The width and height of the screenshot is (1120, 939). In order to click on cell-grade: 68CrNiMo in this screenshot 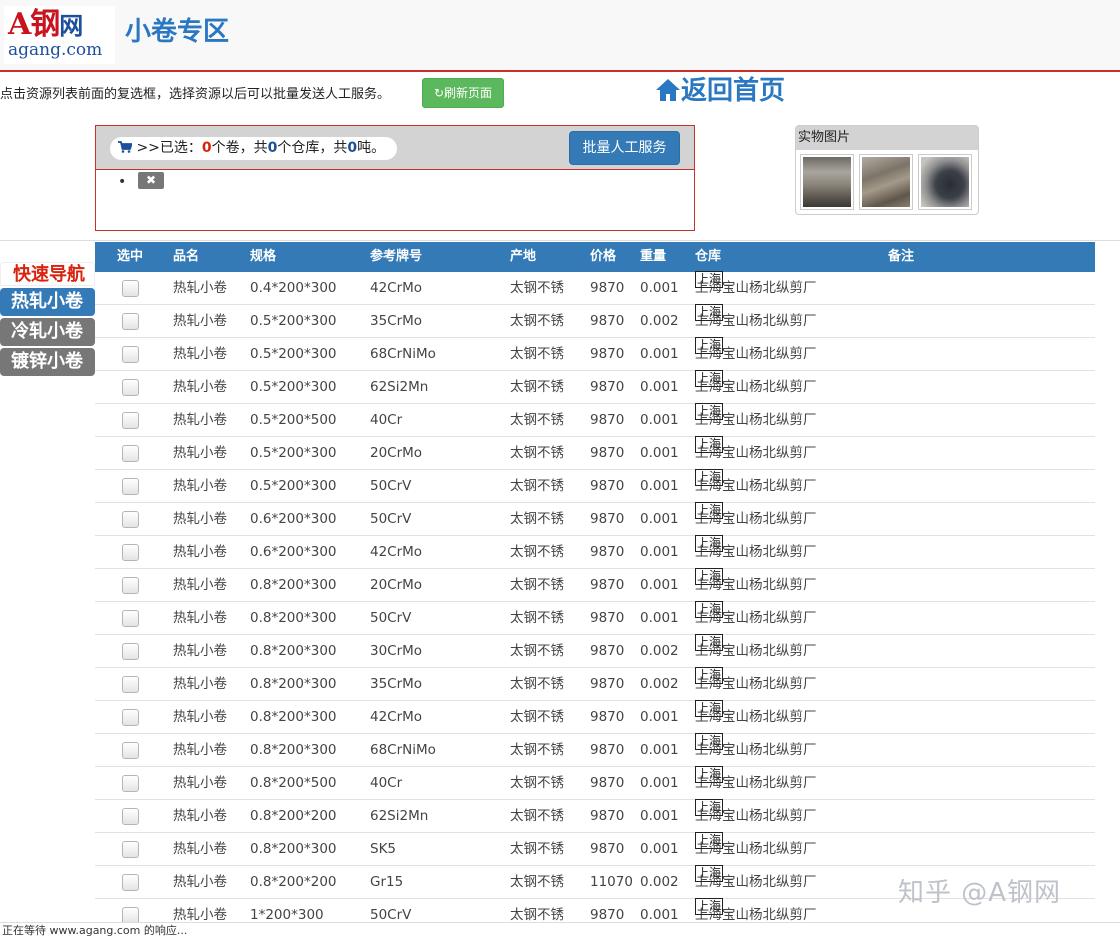, I will do `click(403, 354)`.